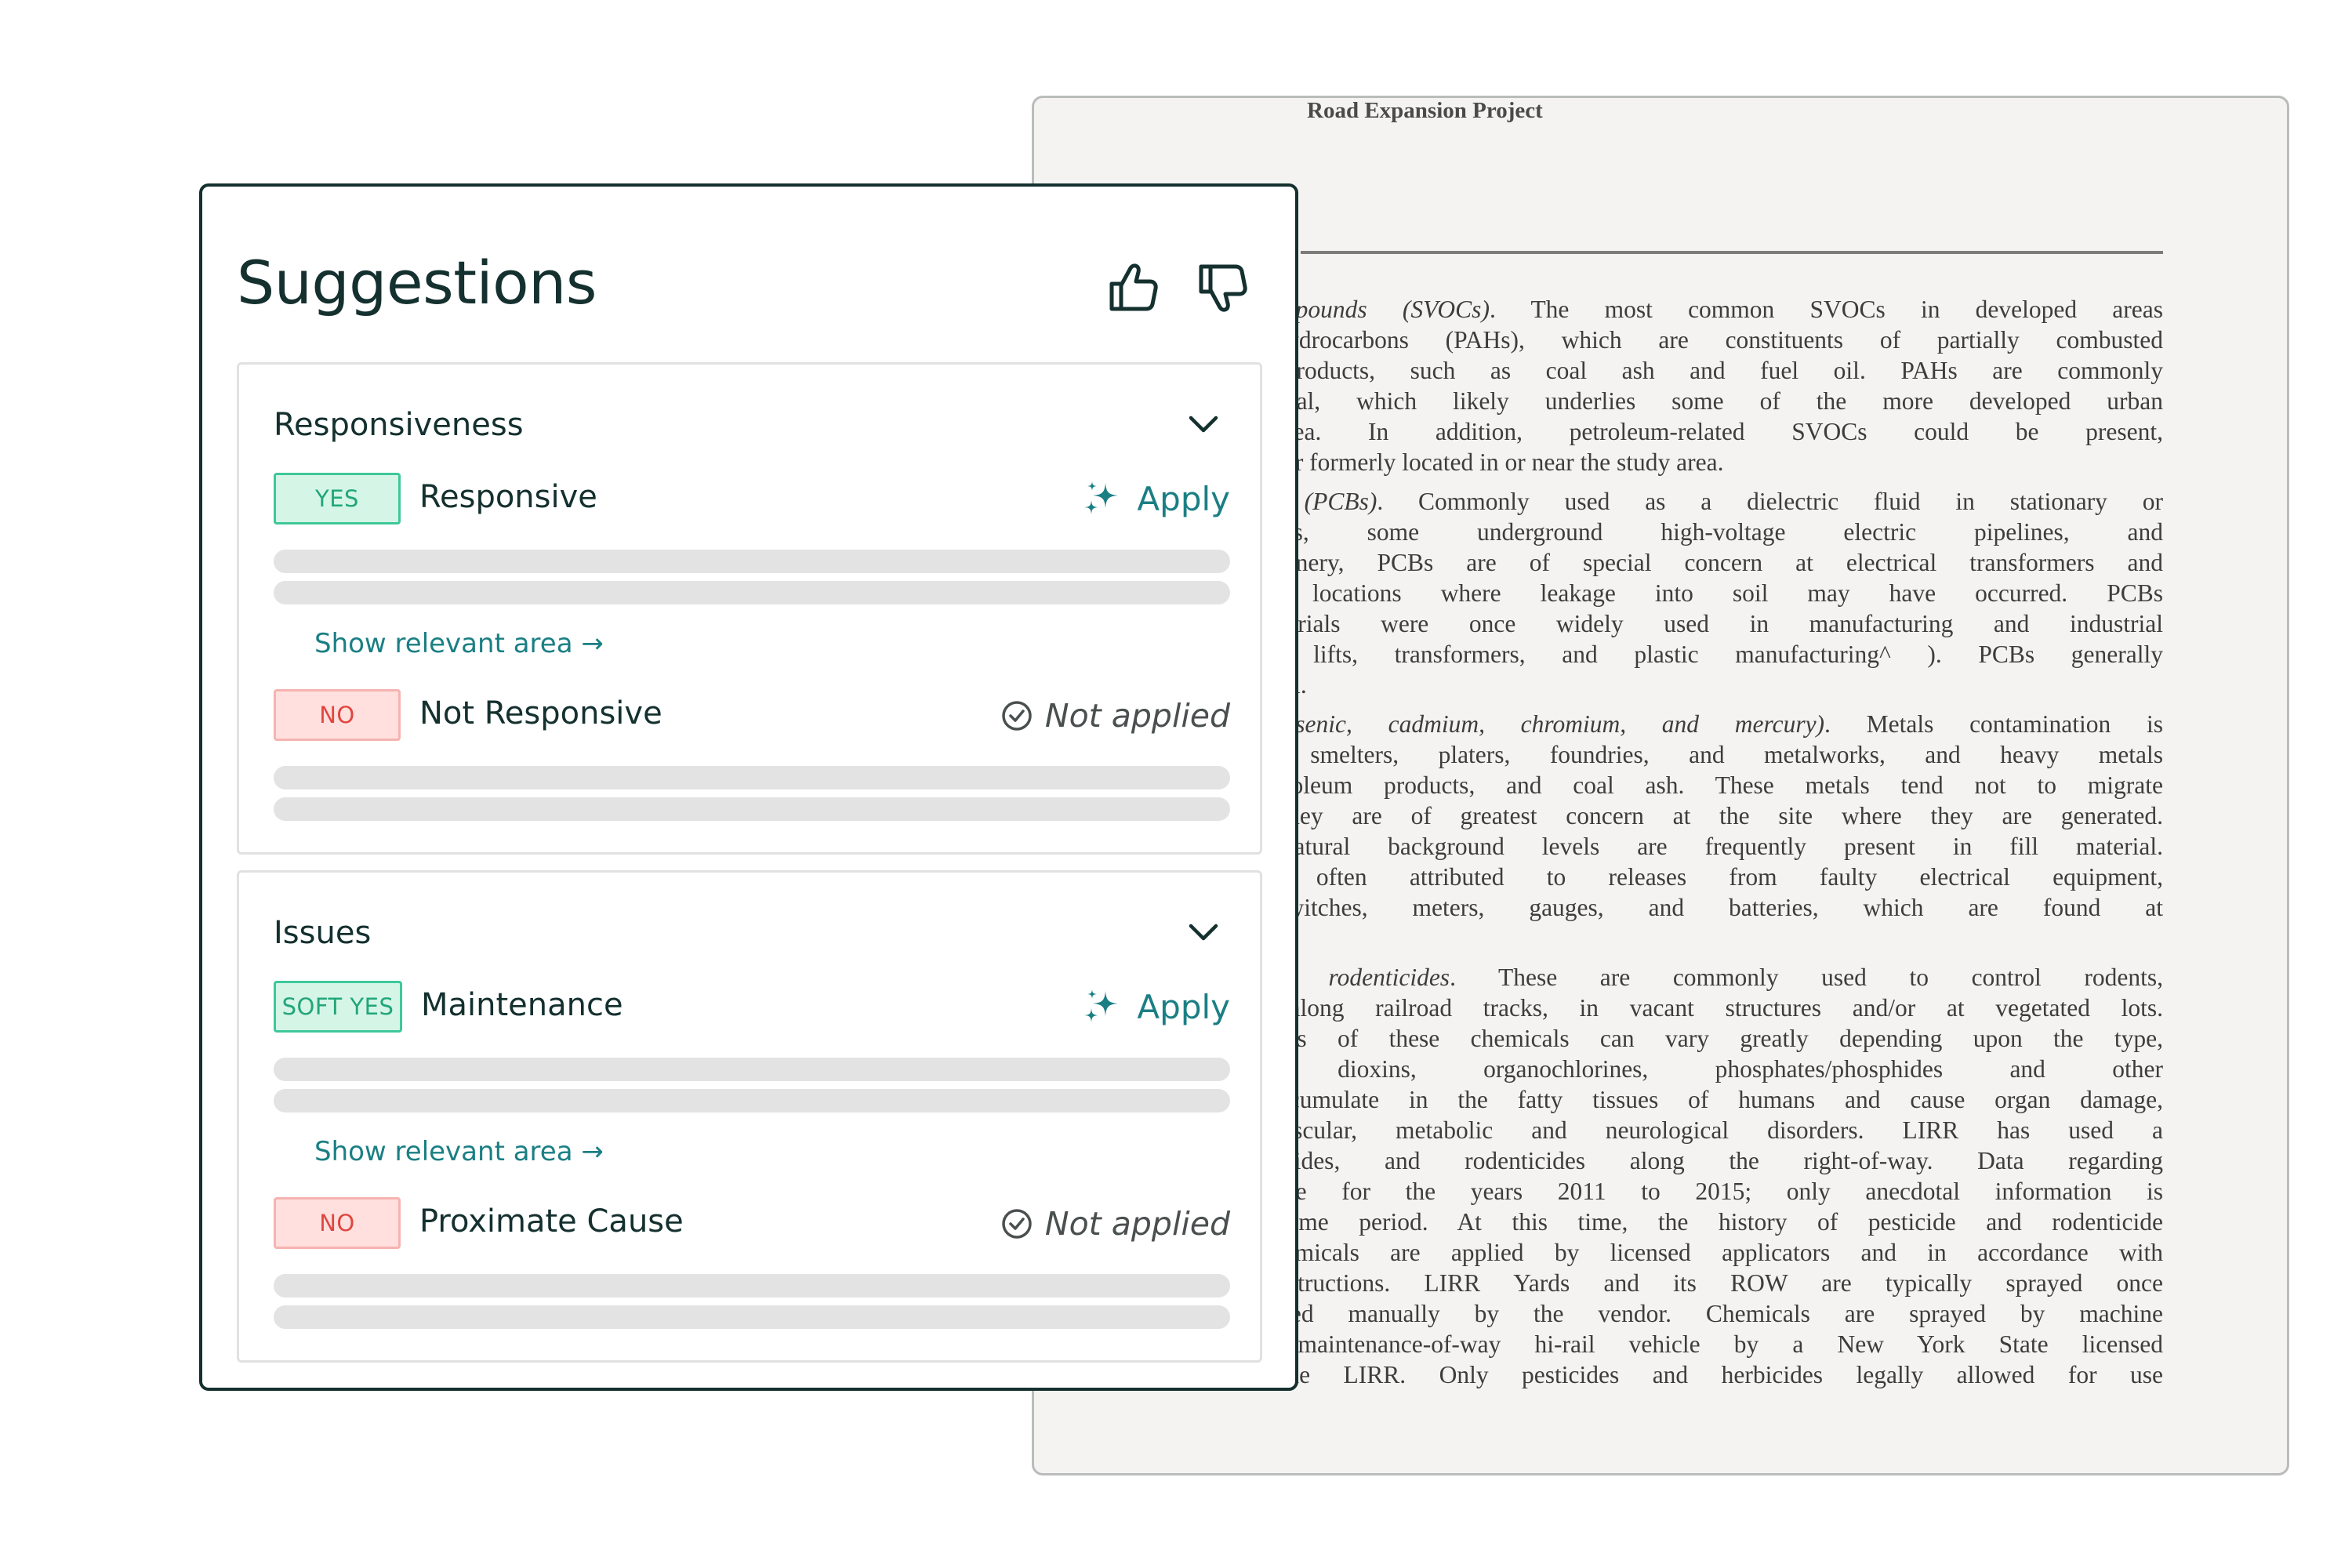 The width and height of the screenshot is (2352, 1568). What do you see at coordinates (752, 1224) in the screenshot?
I see `suggestion-row: NO Proximate Cause Not applied` at bounding box center [752, 1224].